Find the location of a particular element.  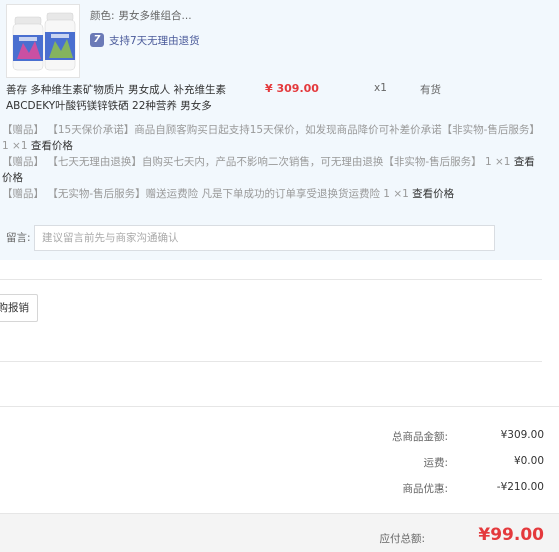

seller-message-input is located at coordinates (264, 238).